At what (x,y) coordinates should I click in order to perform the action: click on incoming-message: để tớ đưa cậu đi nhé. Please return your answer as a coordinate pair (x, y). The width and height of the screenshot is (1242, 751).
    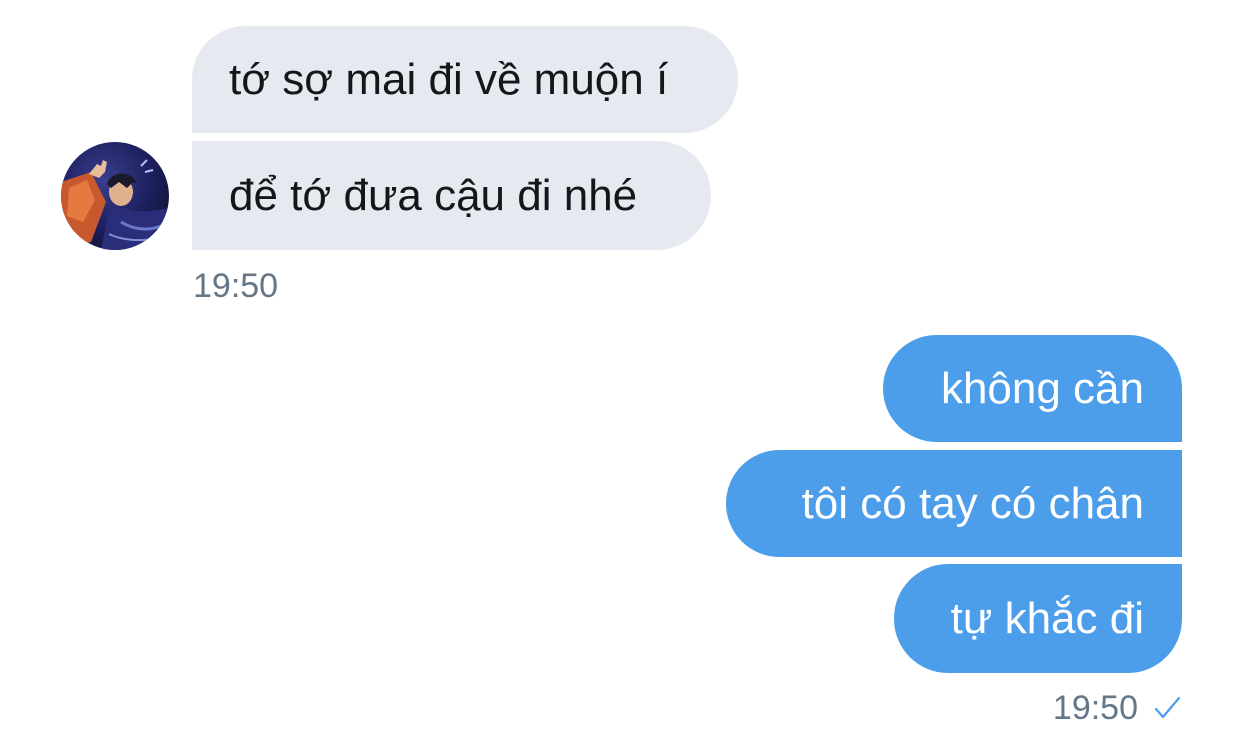
    Looking at the image, I should click on (451, 195).